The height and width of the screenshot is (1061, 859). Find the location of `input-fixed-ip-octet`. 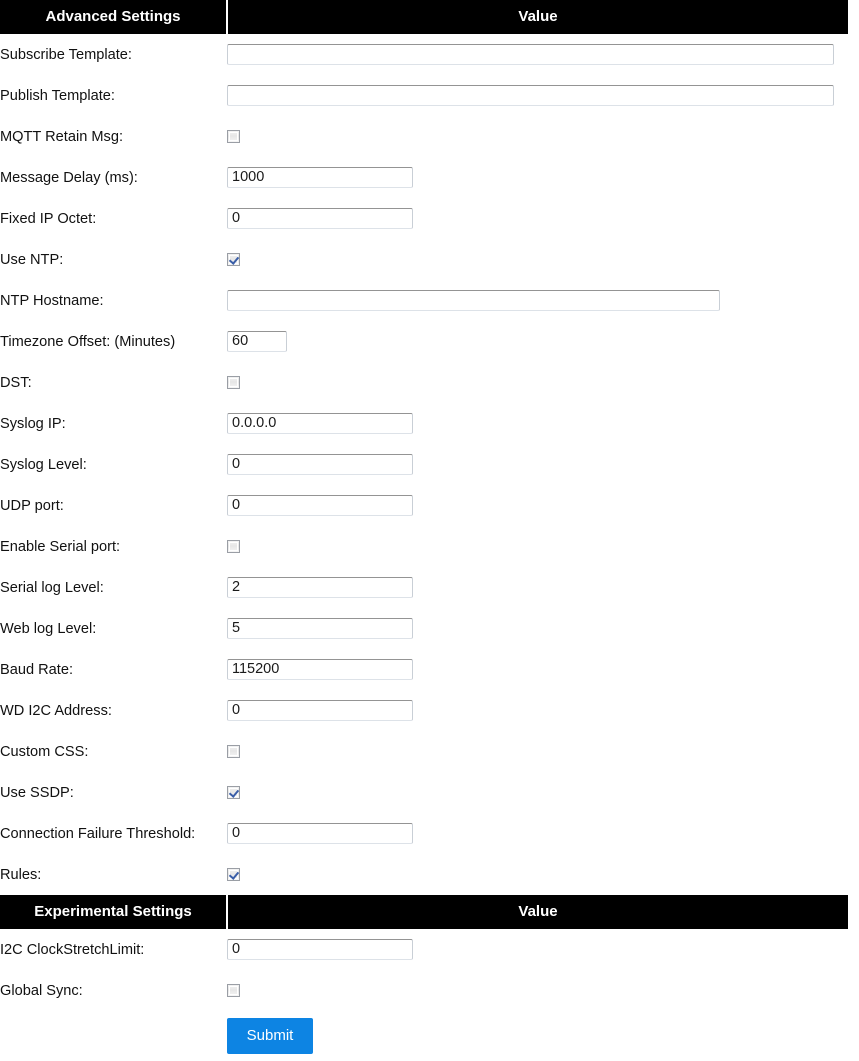

input-fixed-ip-octet is located at coordinates (320, 218).